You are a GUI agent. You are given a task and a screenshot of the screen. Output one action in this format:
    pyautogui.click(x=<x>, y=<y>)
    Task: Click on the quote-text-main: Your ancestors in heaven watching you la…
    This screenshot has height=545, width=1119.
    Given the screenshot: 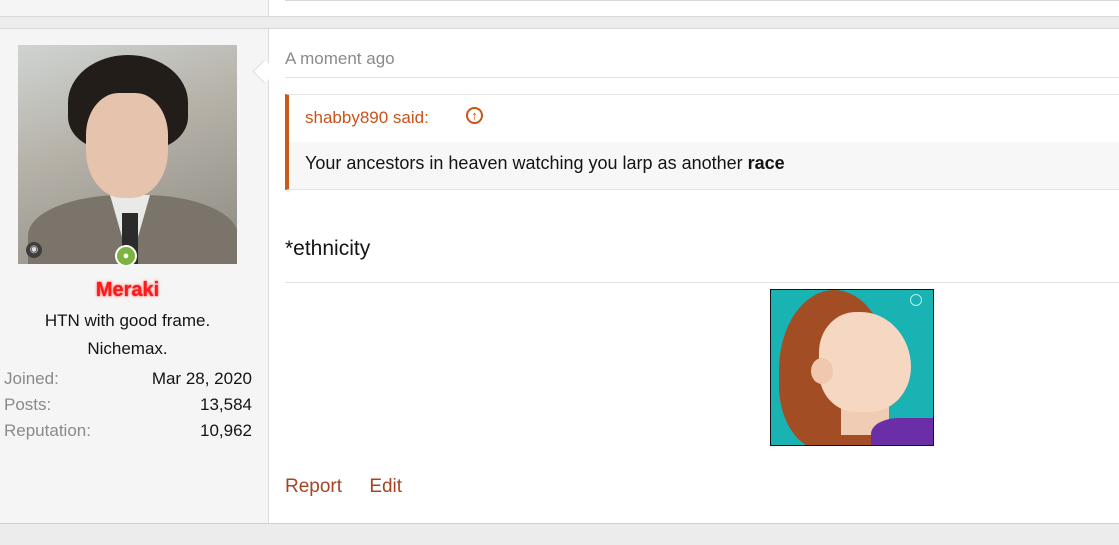 What is the action you would take?
    pyautogui.click(x=526, y=163)
    